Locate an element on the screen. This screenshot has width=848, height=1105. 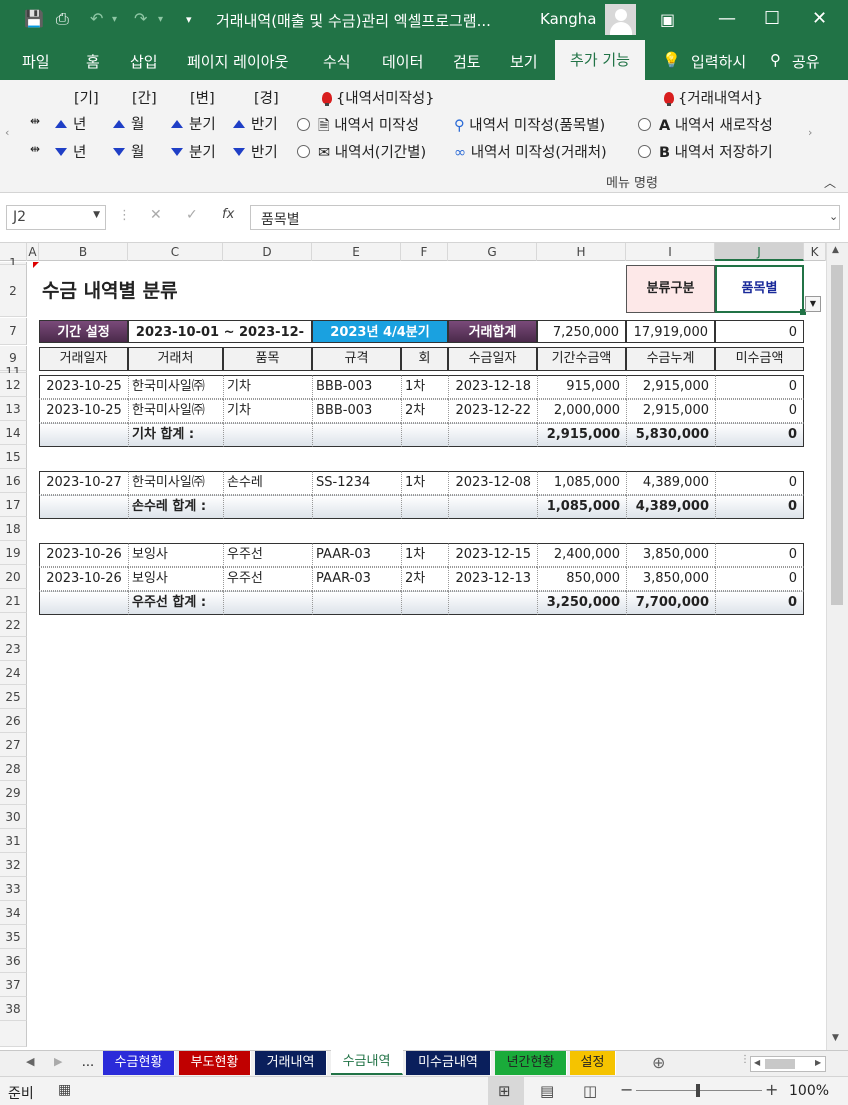
expand-formula-icon: ⌄ is located at coordinates (833, 216).